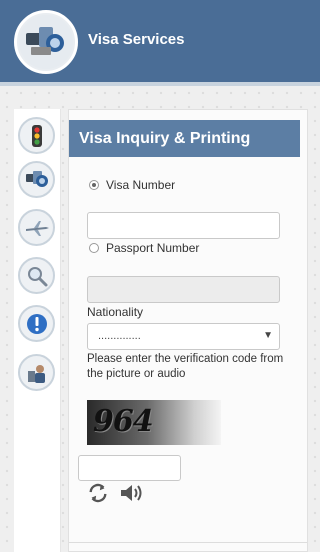  I want to click on divider, so click(188, 542).